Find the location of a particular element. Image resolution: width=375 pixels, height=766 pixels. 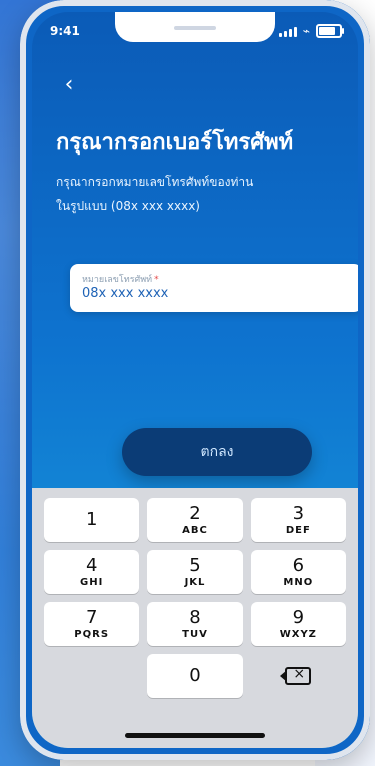

confirm-button: ตกลง is located at coordinates (217, 452).